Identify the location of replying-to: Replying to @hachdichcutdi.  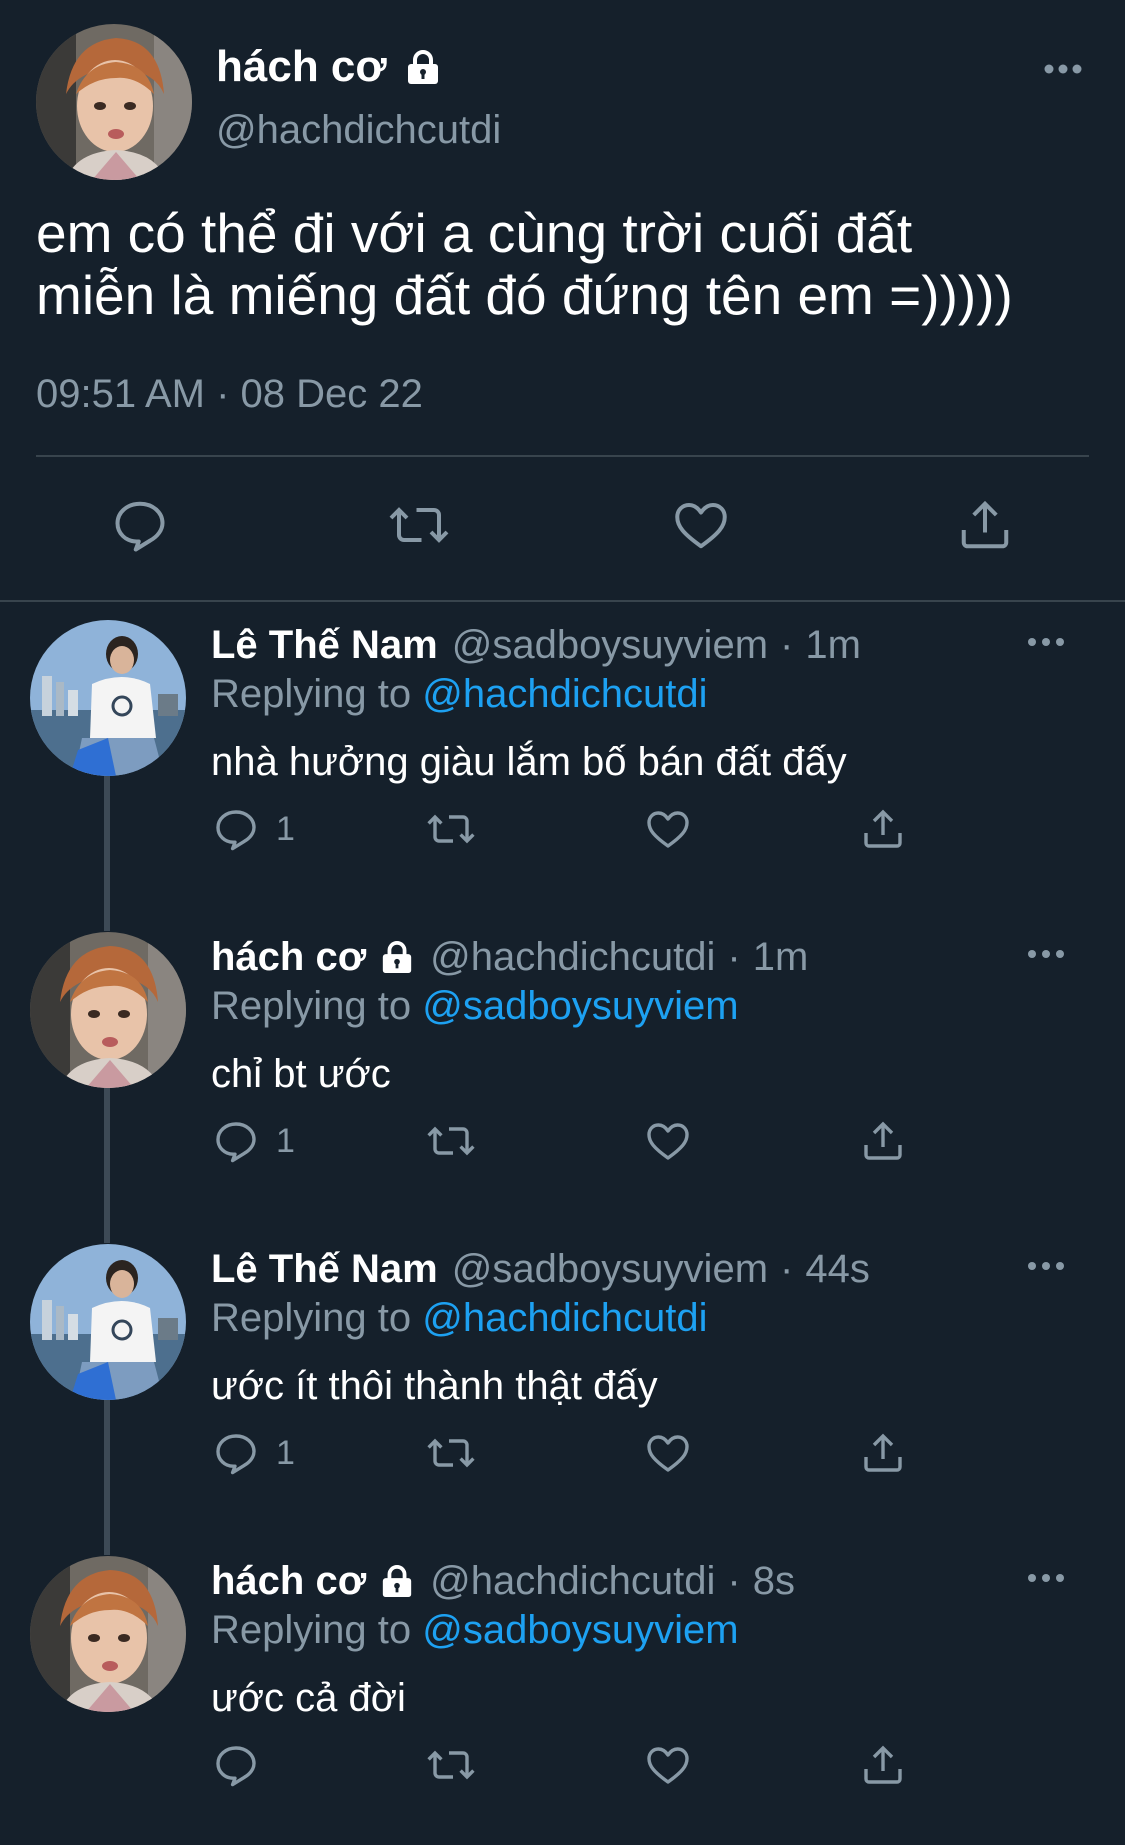
(459, 694).